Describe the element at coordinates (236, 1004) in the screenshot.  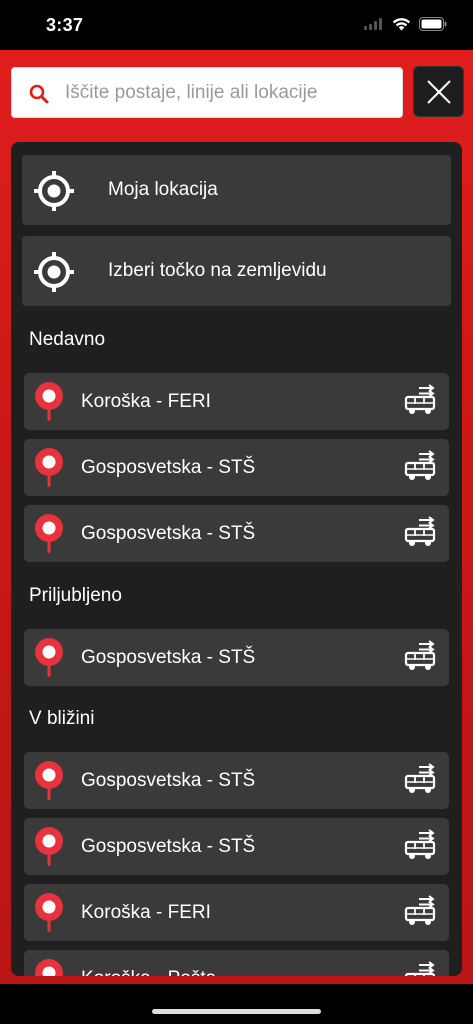
I see `bottom-safe-area` at that location.